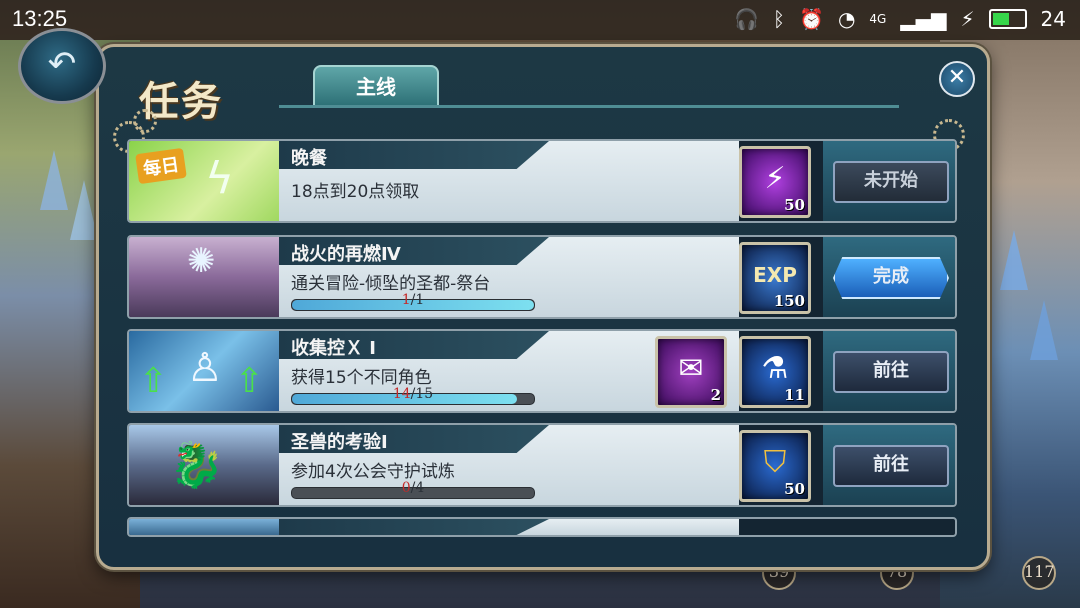 The image size is (1080, 608). Describe the element at coordinates (339, 442) in the screenshot. I see `quest-title: 圣兽的考验Ⅰ` at that location.